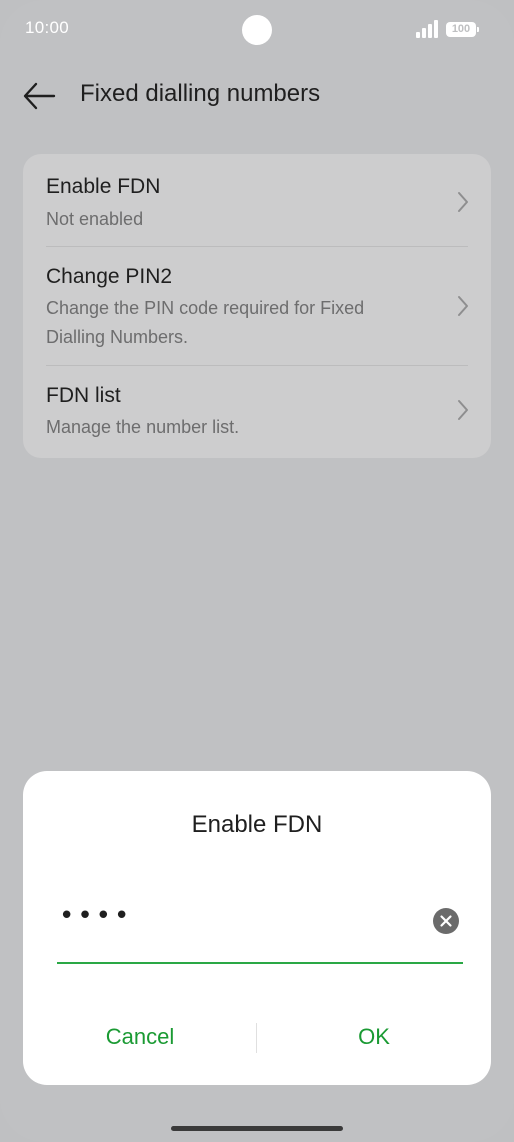 The height and width of the screenshot is (1142, 514). I want to click on cancel-button: Cancel, so click(140, 1037).